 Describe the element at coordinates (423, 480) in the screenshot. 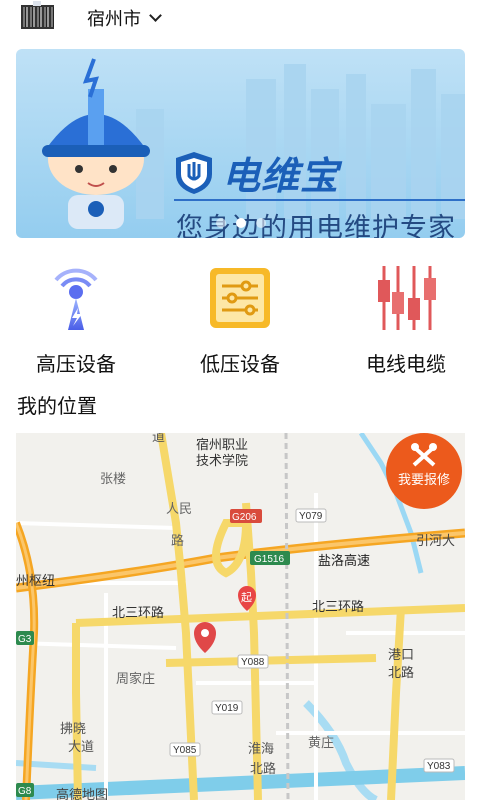

I see `repair-request-label: 我要报修` at that location.